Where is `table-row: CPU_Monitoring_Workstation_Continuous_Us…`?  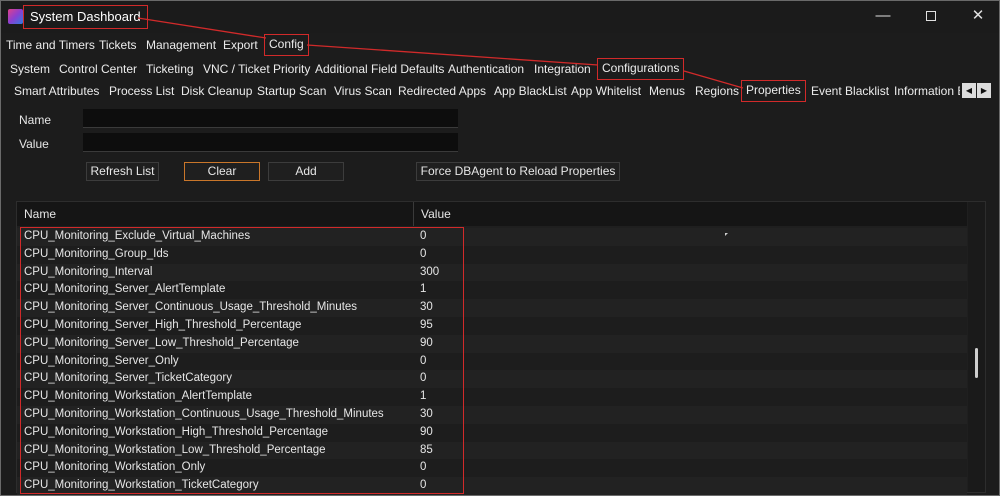 table-row: CPU_Monitoring_Workstation_Continuous_Us… is located at coordinates (492, 415).